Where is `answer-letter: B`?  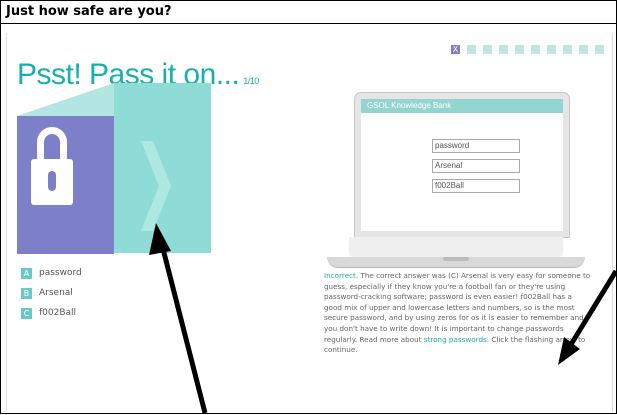 answer-letter: B is located at coordinates (26, 293).